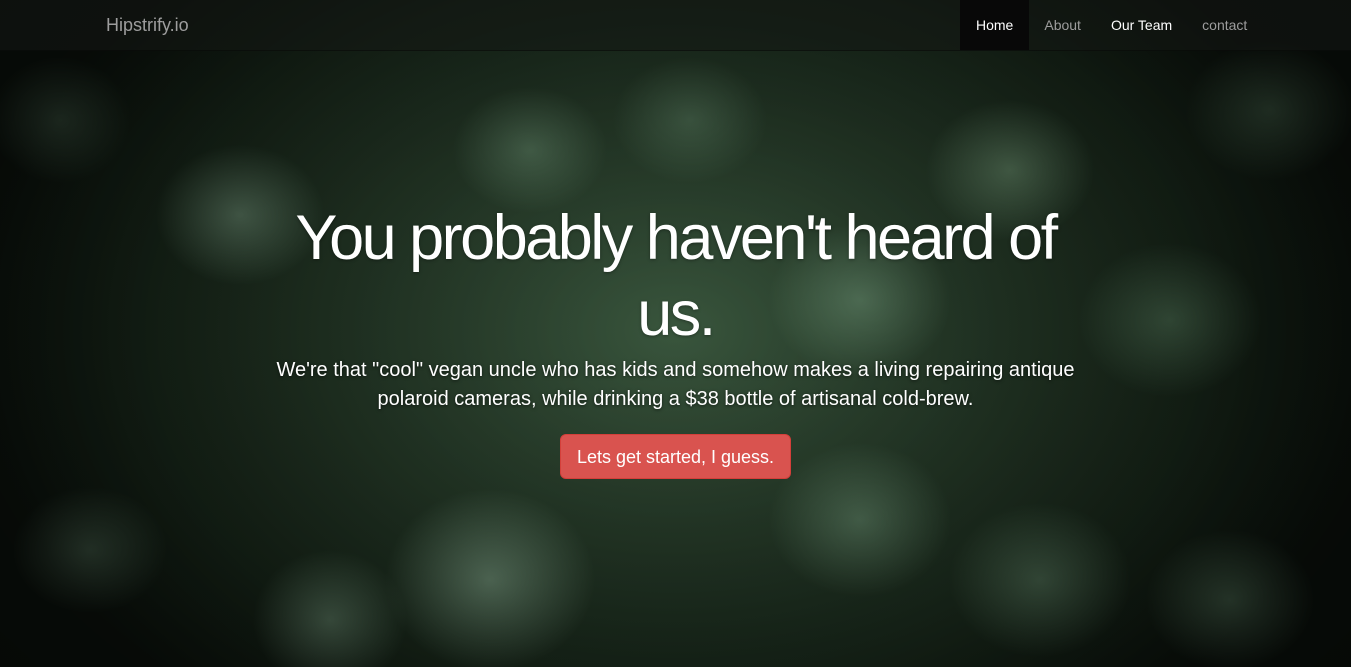  I want to click on nav-item-contact: contact, so click(1224, 25).